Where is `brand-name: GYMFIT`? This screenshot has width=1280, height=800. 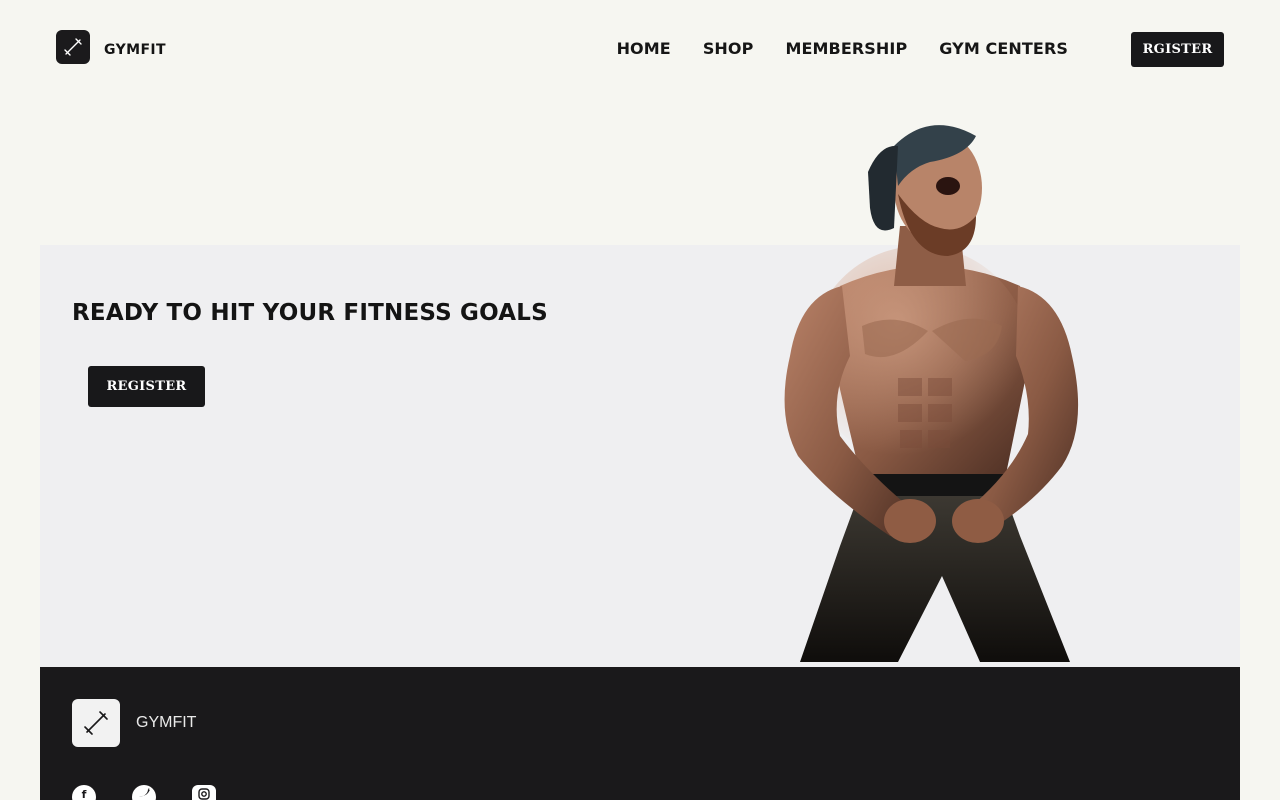
brand-name: GYMFIT is located at coordinates (135, 50).